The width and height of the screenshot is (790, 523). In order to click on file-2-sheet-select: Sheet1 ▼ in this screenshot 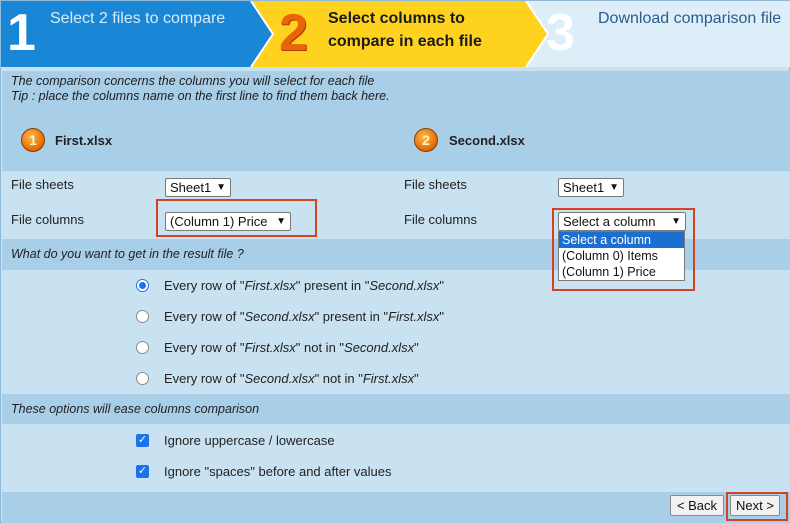, I will do `click(591, 187)`.